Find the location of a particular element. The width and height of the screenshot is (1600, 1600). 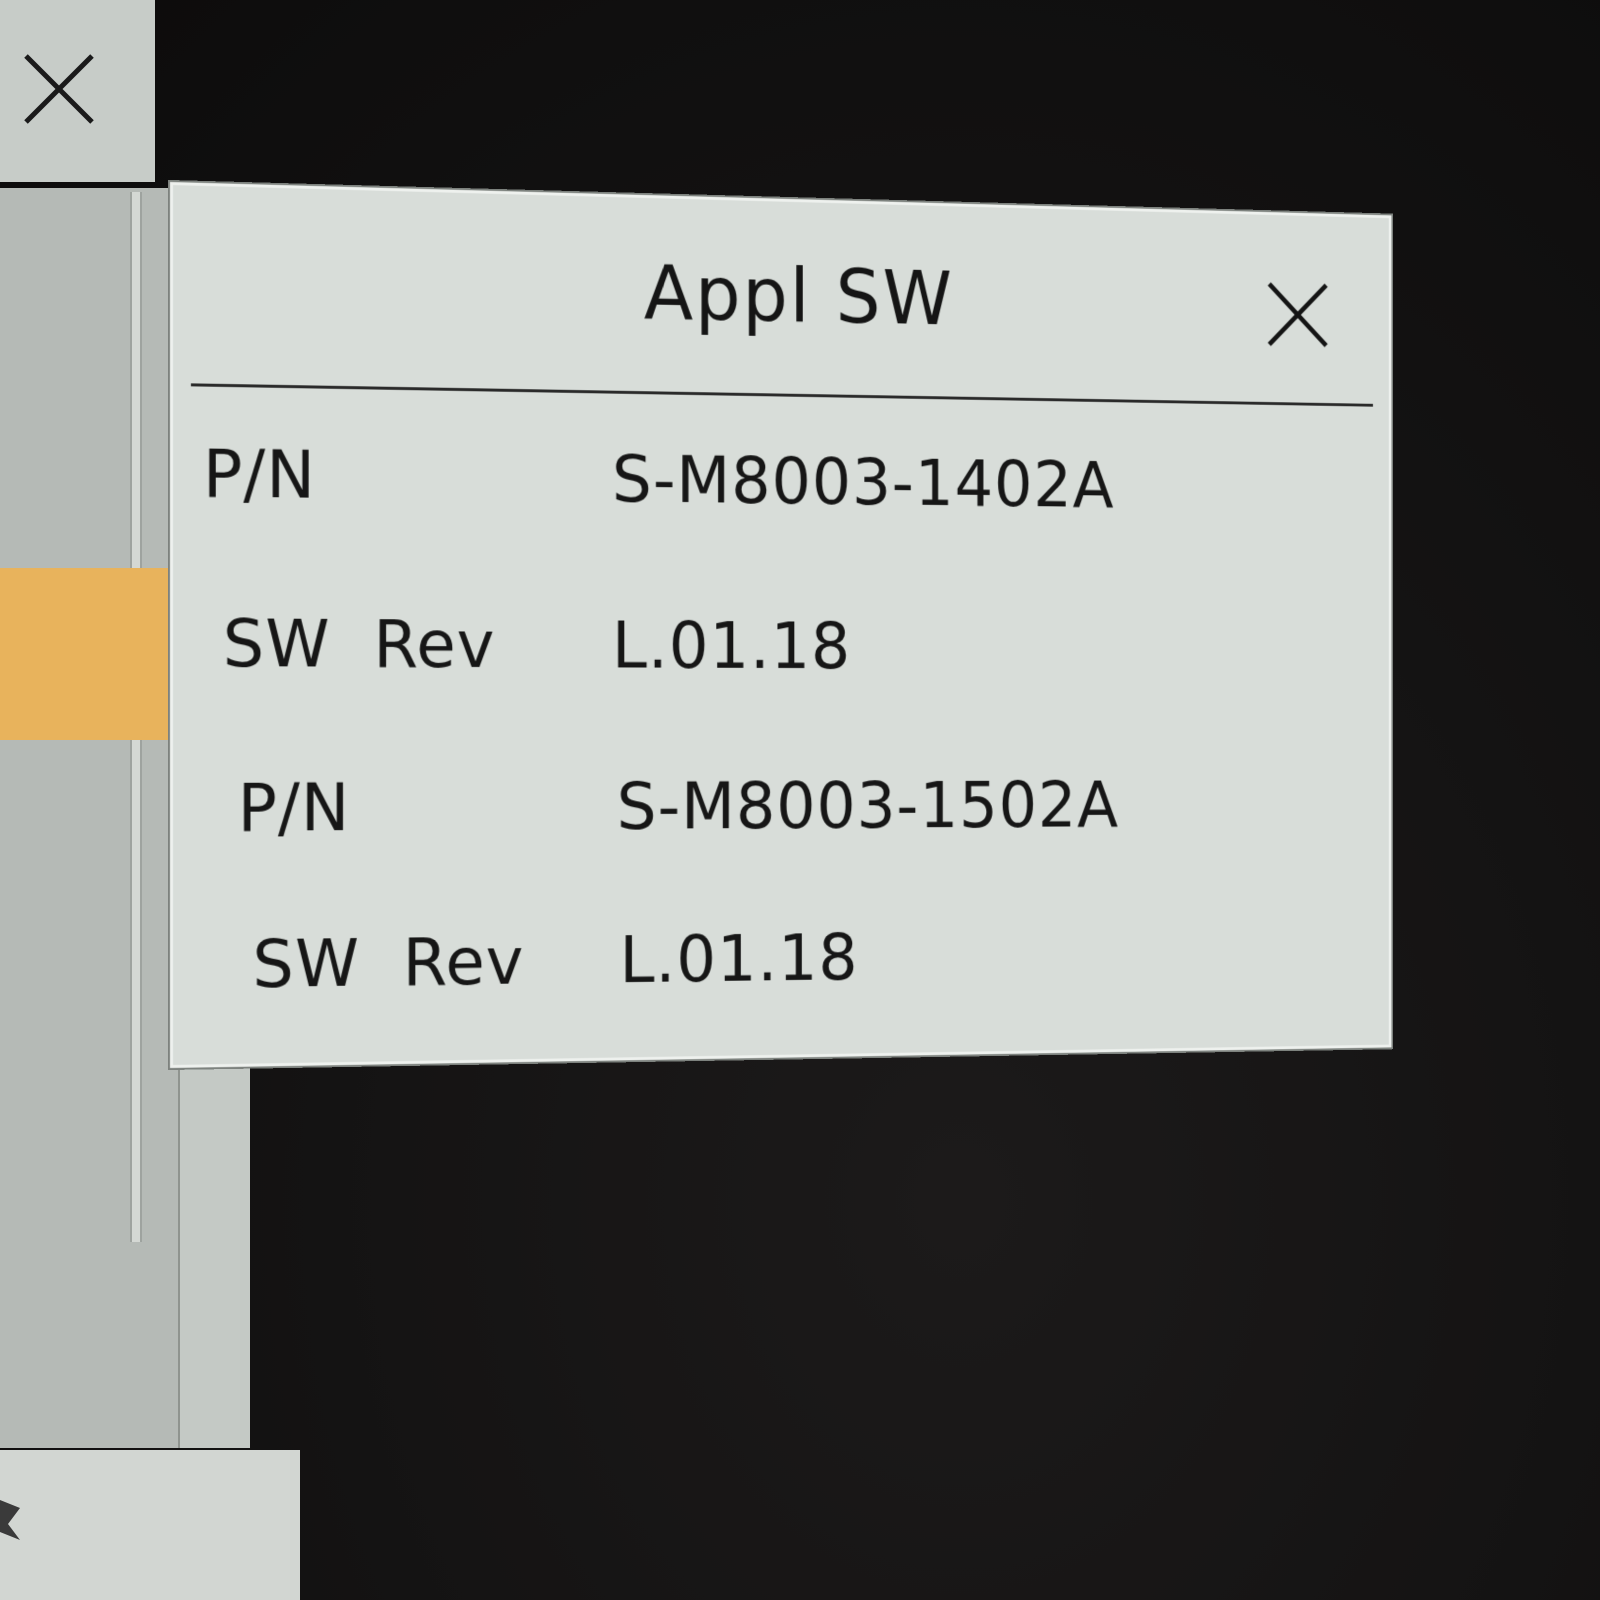

close-icon is located at coordinates (1298, 314).